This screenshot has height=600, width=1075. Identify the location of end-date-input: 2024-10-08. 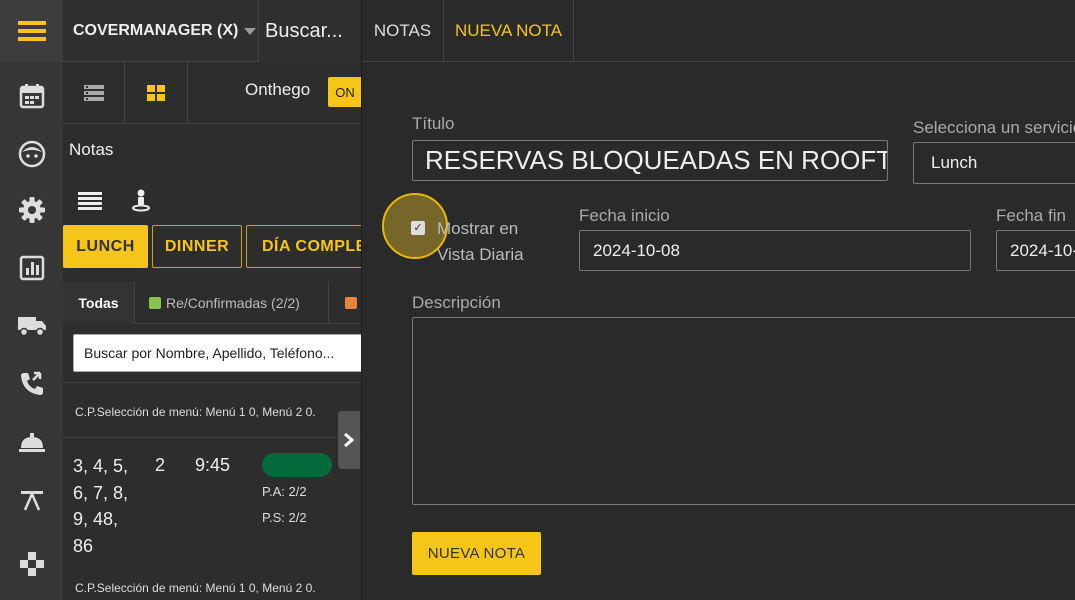
(1035, 250).